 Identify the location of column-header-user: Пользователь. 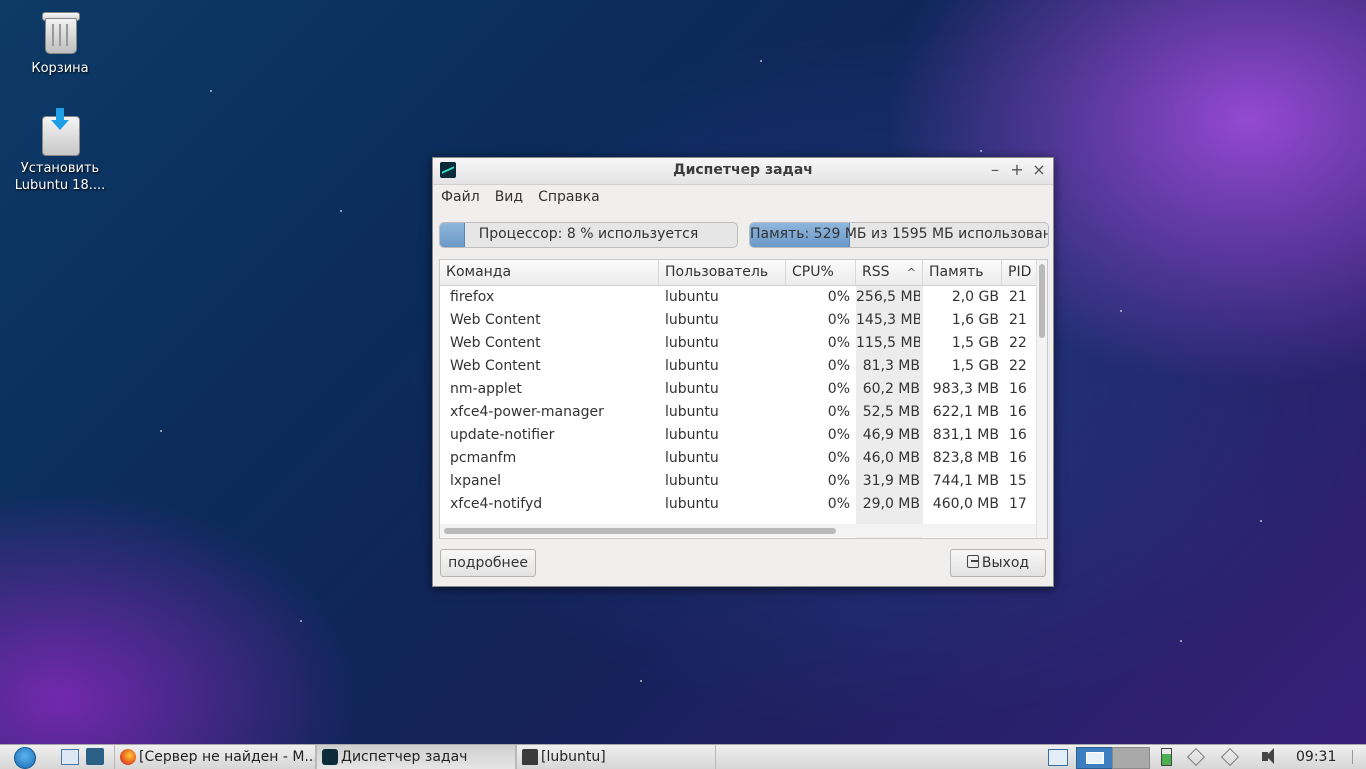
(722, 272).